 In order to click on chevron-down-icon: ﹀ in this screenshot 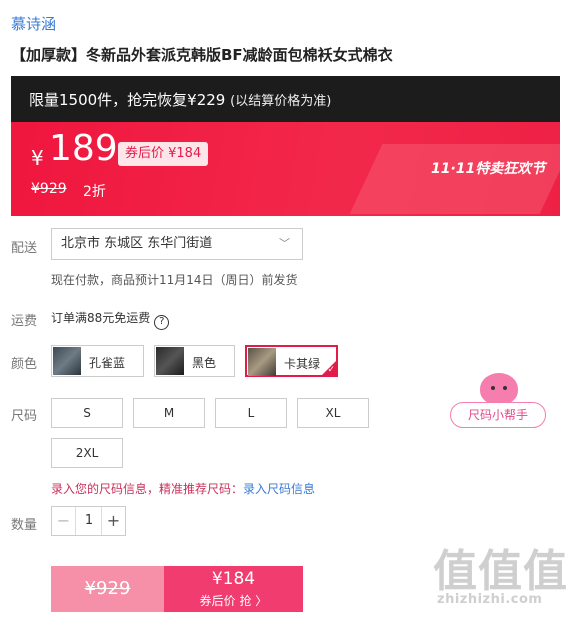, I will do `click(284, 243)`.